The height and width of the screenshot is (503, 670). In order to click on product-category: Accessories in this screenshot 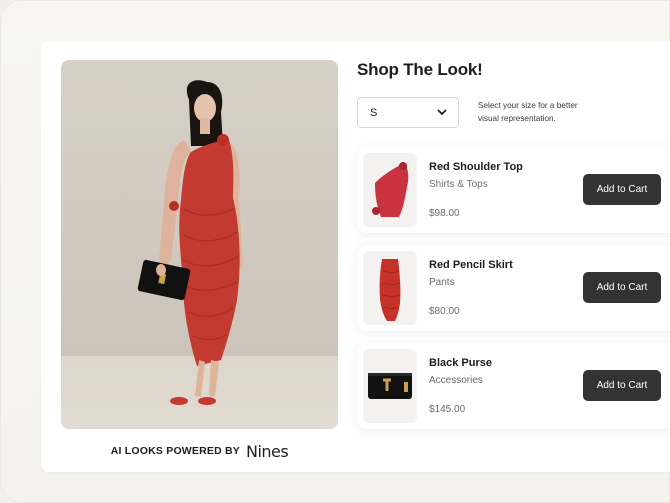, I will do `click(456, 380)`.